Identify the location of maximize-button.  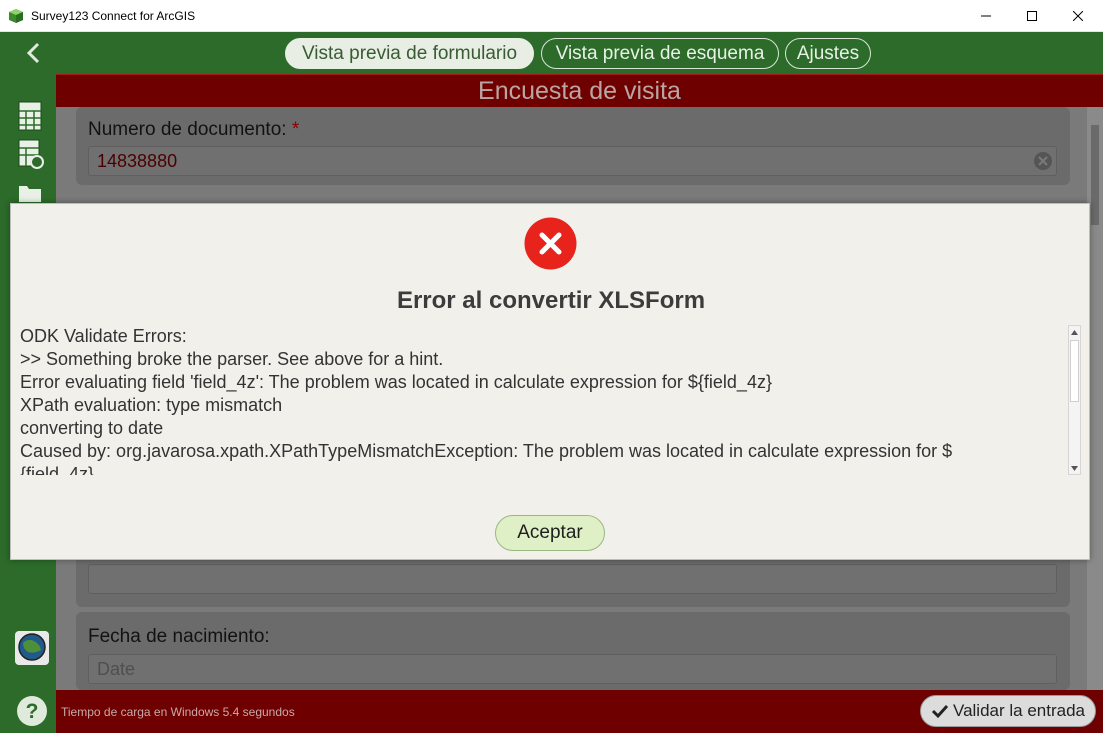
(1032, 16).